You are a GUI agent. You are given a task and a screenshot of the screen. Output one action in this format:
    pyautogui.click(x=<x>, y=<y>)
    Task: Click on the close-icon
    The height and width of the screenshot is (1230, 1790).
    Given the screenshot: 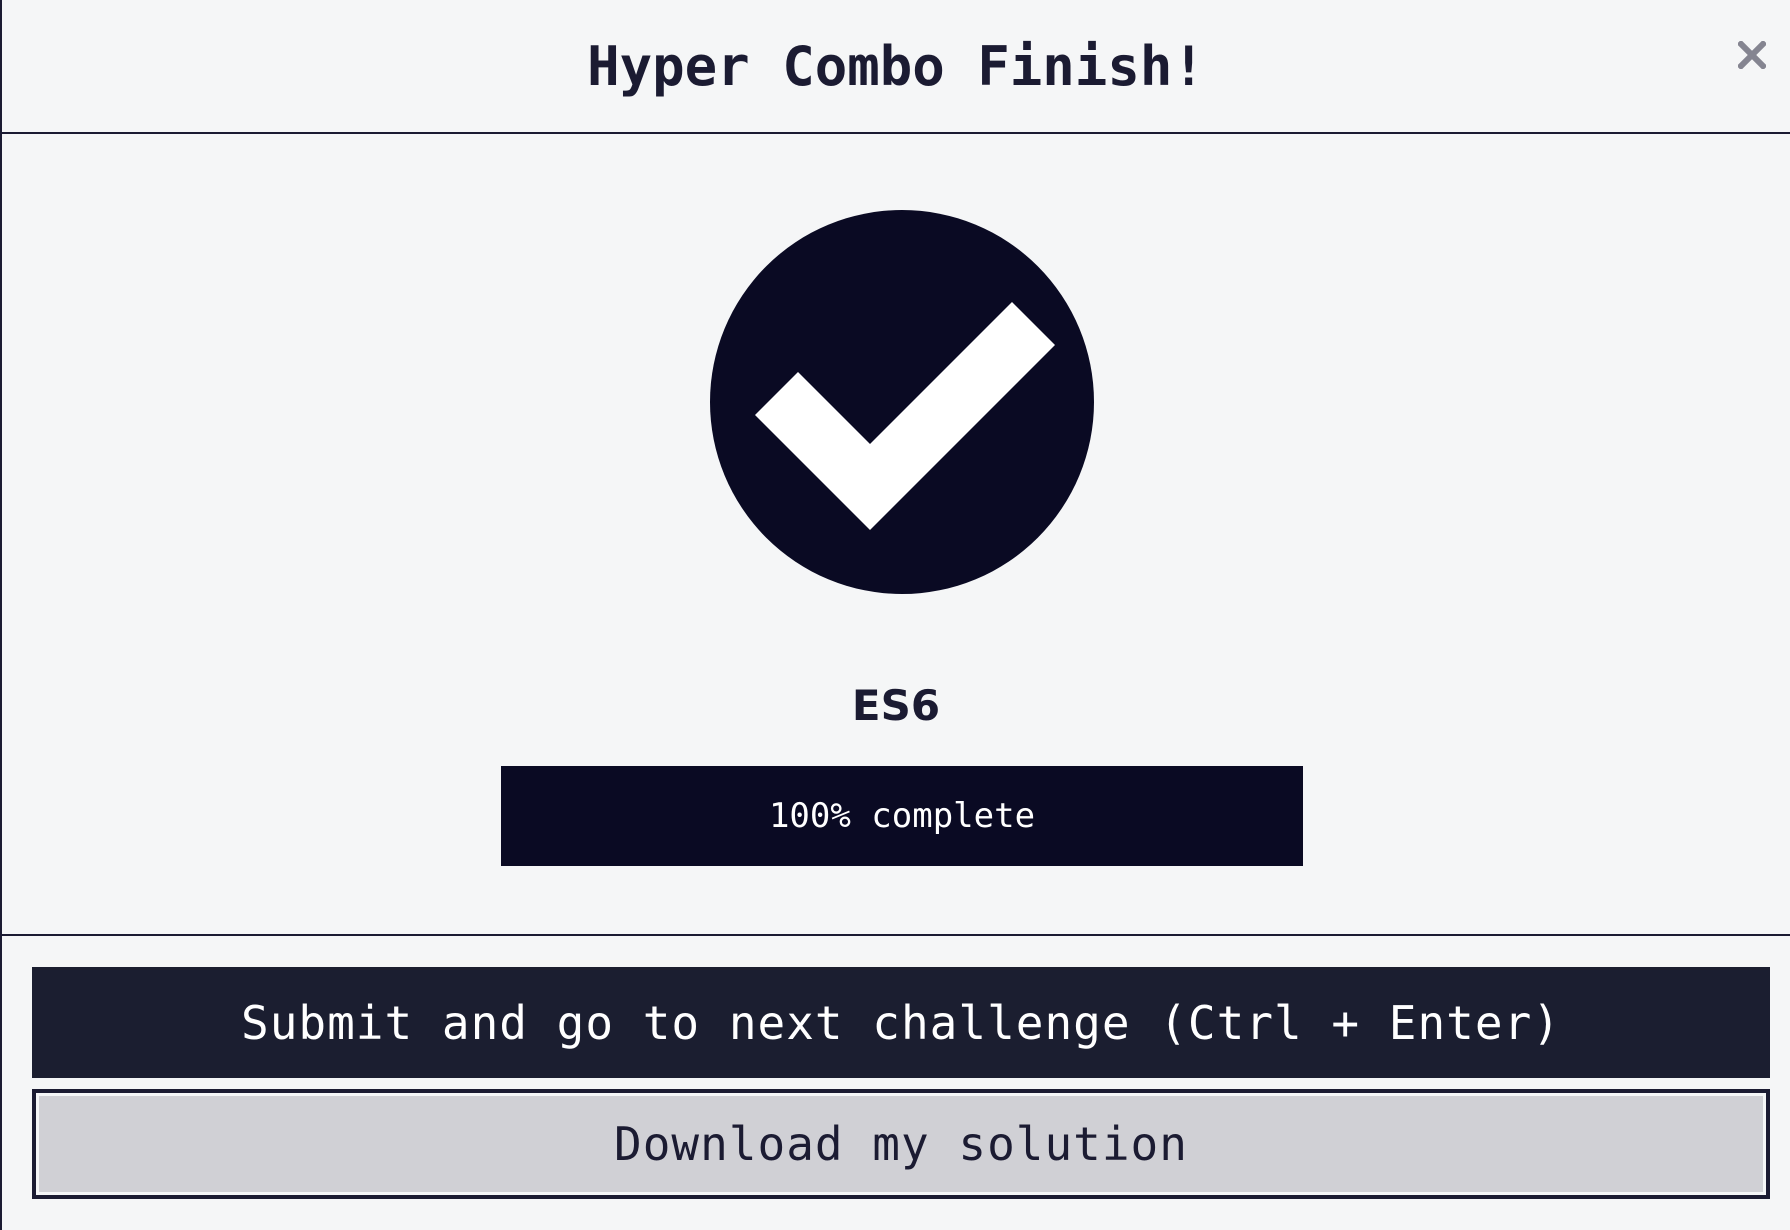 What is the action you would take?
    pyautogui.click(x=1752, y=55)
    